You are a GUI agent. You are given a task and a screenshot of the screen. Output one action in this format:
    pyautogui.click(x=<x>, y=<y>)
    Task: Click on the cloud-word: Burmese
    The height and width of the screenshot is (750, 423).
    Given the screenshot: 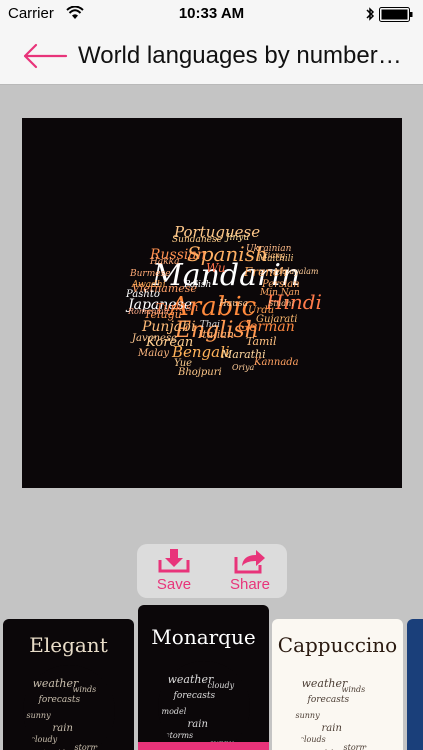 What is the action you would take?
    pyautogui.click(x=150, y=274)
    